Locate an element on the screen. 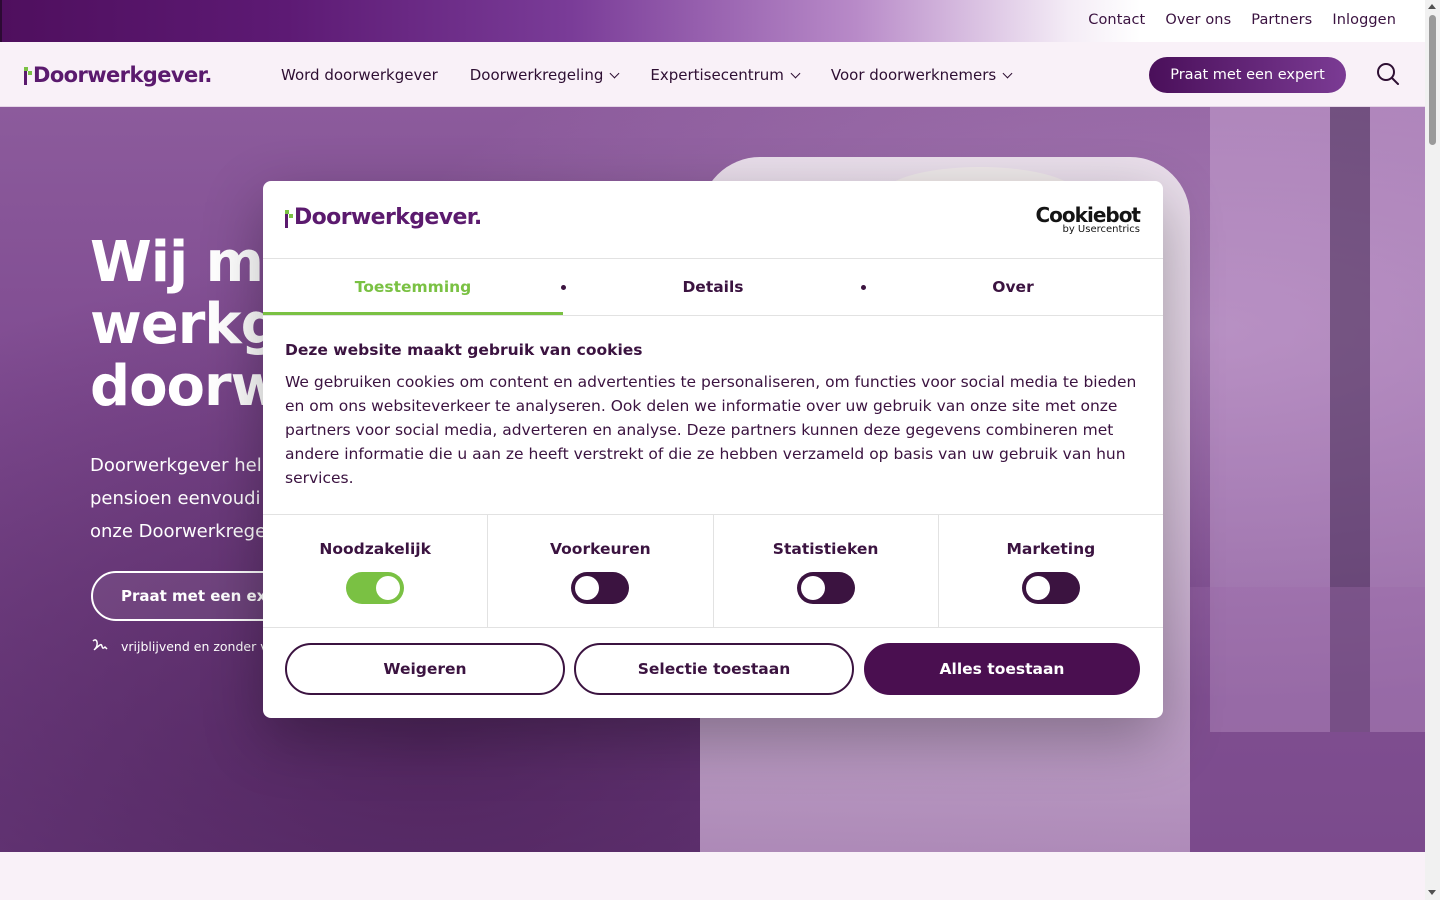  toggle-cell-statistieken: Statistieken is located at coordinates (826, 571).